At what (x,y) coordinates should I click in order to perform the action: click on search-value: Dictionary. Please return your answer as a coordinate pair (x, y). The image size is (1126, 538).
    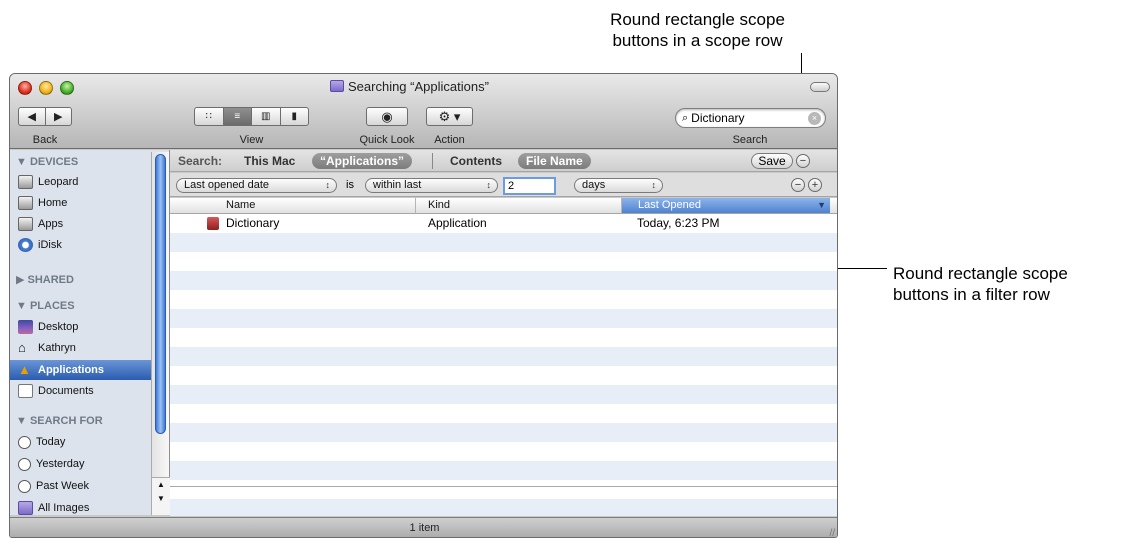
    Looking at the image, I should click on (718, 118).